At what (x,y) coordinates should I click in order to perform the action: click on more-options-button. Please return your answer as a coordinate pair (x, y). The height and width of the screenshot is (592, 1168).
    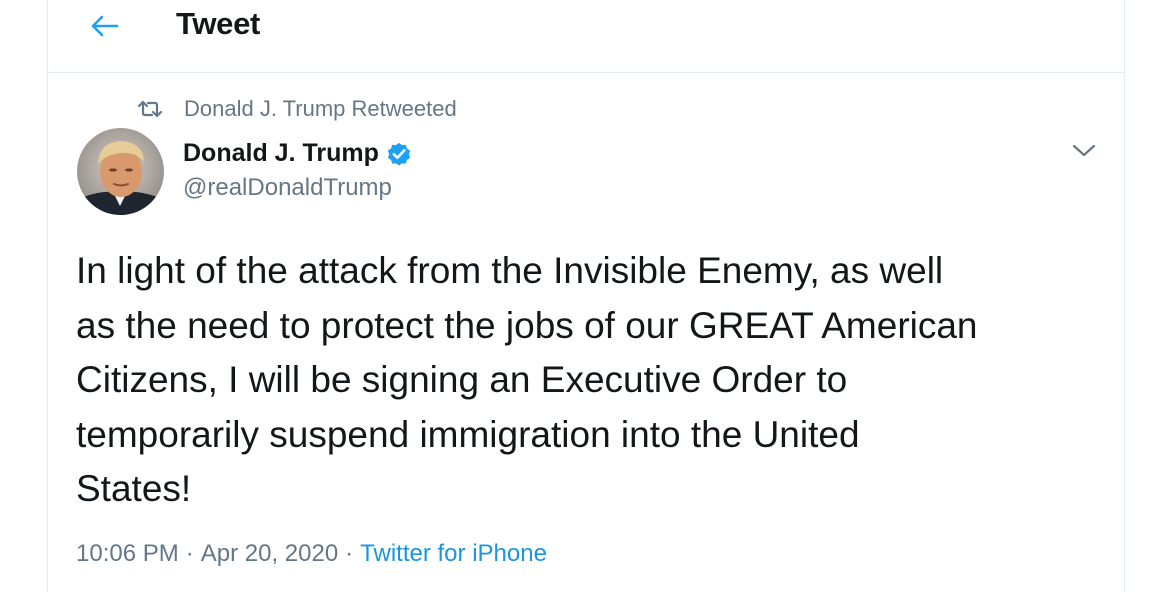
    Looking at the image, I should click on (1084, 151).